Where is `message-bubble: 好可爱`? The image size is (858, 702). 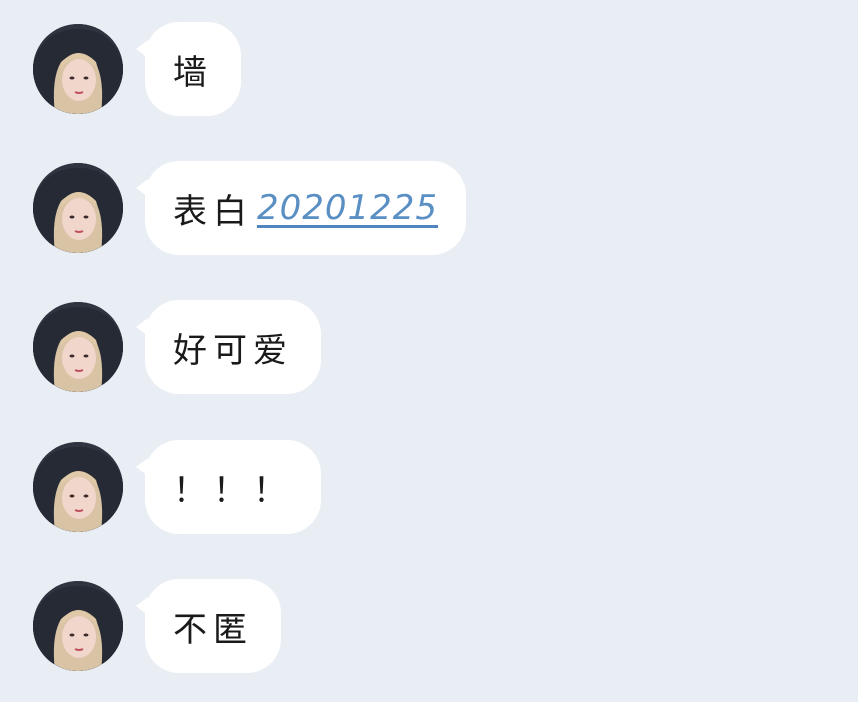 message-bubble: 好可爱 is located at coordinates (233, 347).